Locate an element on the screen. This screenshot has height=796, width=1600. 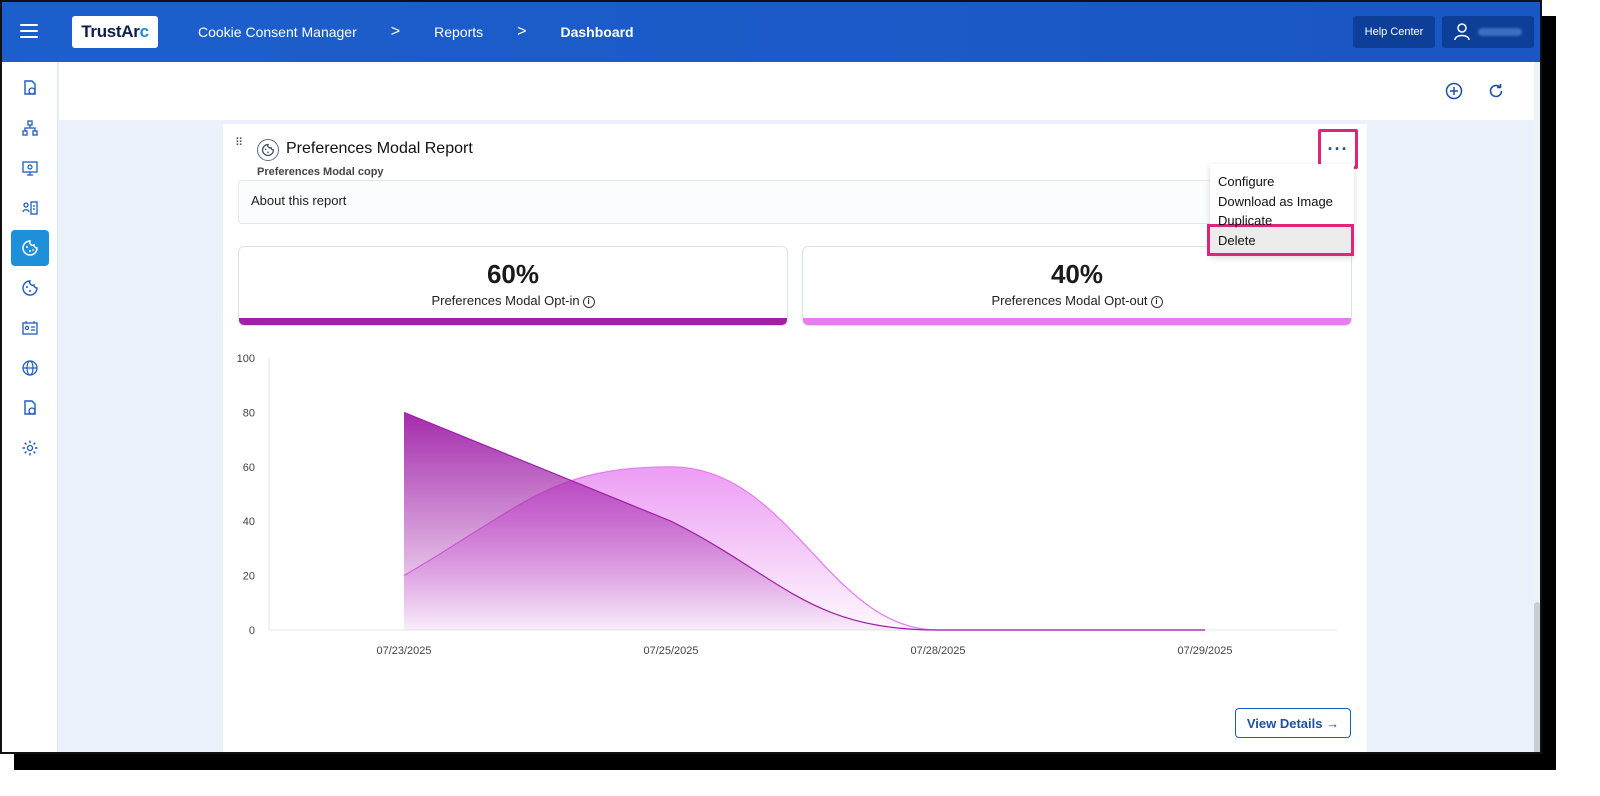
view-details-button: View Details → is located at coordinates (1293, 723).